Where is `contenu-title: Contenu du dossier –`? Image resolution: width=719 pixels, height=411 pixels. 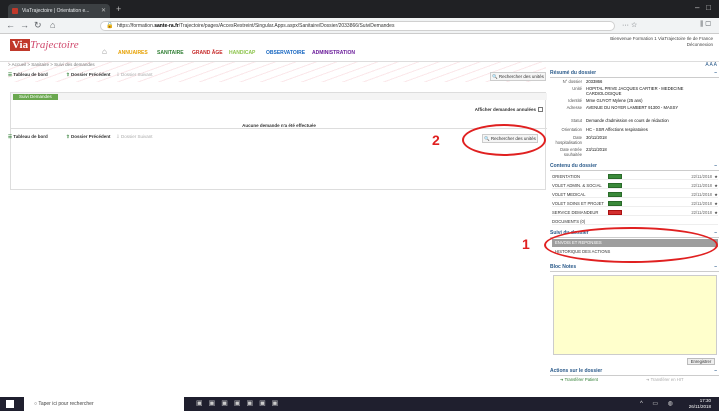
contenu-title: Contenu du dossier – is located at coordinates (634, 167).